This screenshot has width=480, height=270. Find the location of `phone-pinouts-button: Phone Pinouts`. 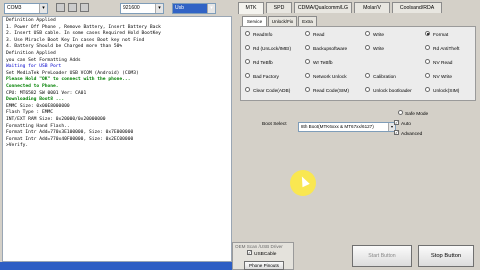

phone-pinouts-button: Phone Pinouts is located at coordinates (264, 265).